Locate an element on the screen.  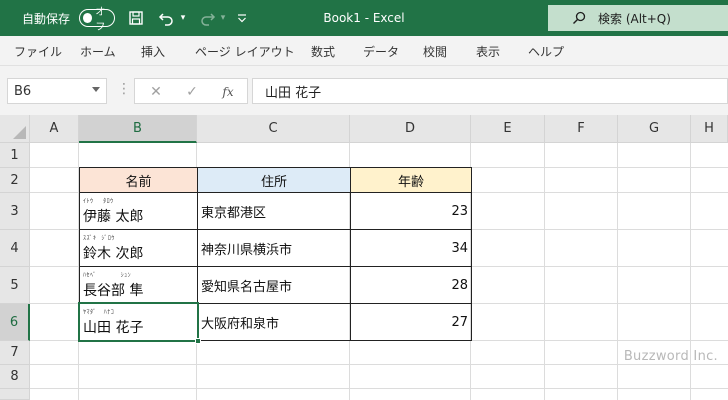
row-header-7: 7 is located at coordinates (15, 353).